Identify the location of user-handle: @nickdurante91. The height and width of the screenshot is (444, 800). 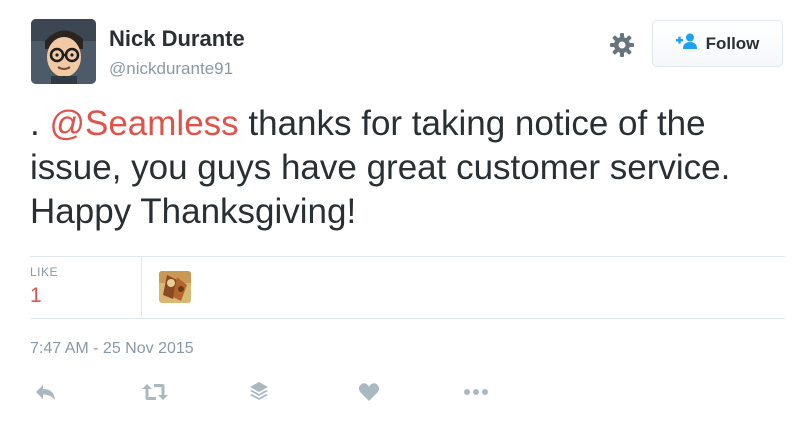
(171, 69).